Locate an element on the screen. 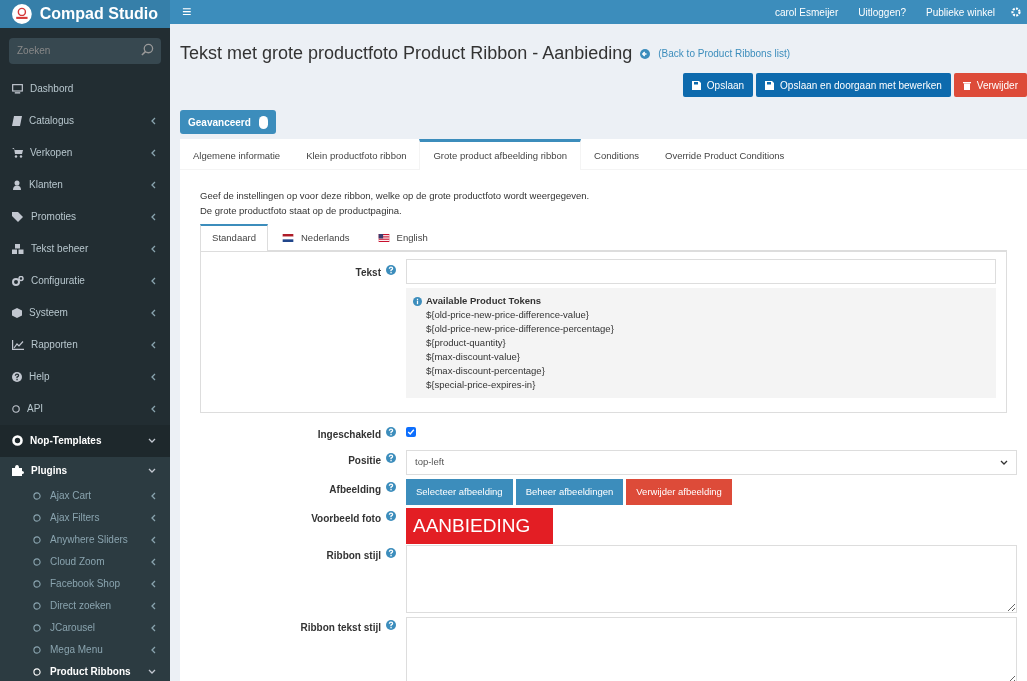 This screenshot has width=1027, height=681. save-button: Opslaan is located at coordinates (718, 85).